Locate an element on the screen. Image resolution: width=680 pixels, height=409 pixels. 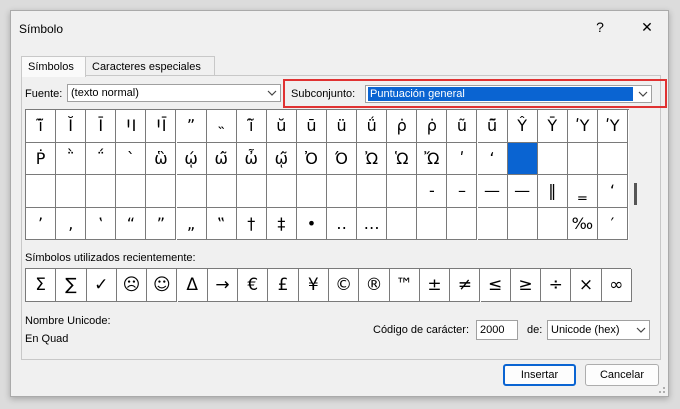
recent-symbol-cell: ® is located at coordinates (374, 285).